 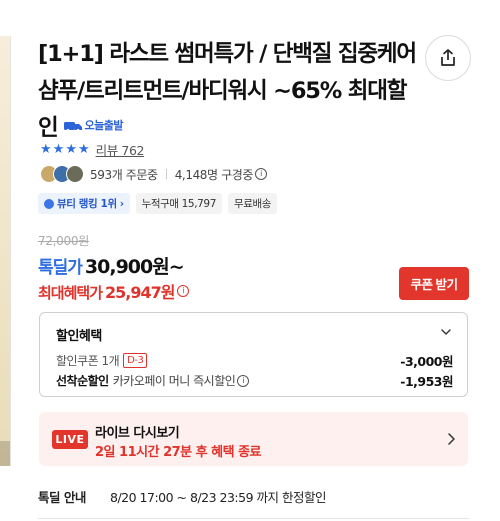 I want to click on deal-period-label: 톡딜 안내, so click(x=62, y=497).